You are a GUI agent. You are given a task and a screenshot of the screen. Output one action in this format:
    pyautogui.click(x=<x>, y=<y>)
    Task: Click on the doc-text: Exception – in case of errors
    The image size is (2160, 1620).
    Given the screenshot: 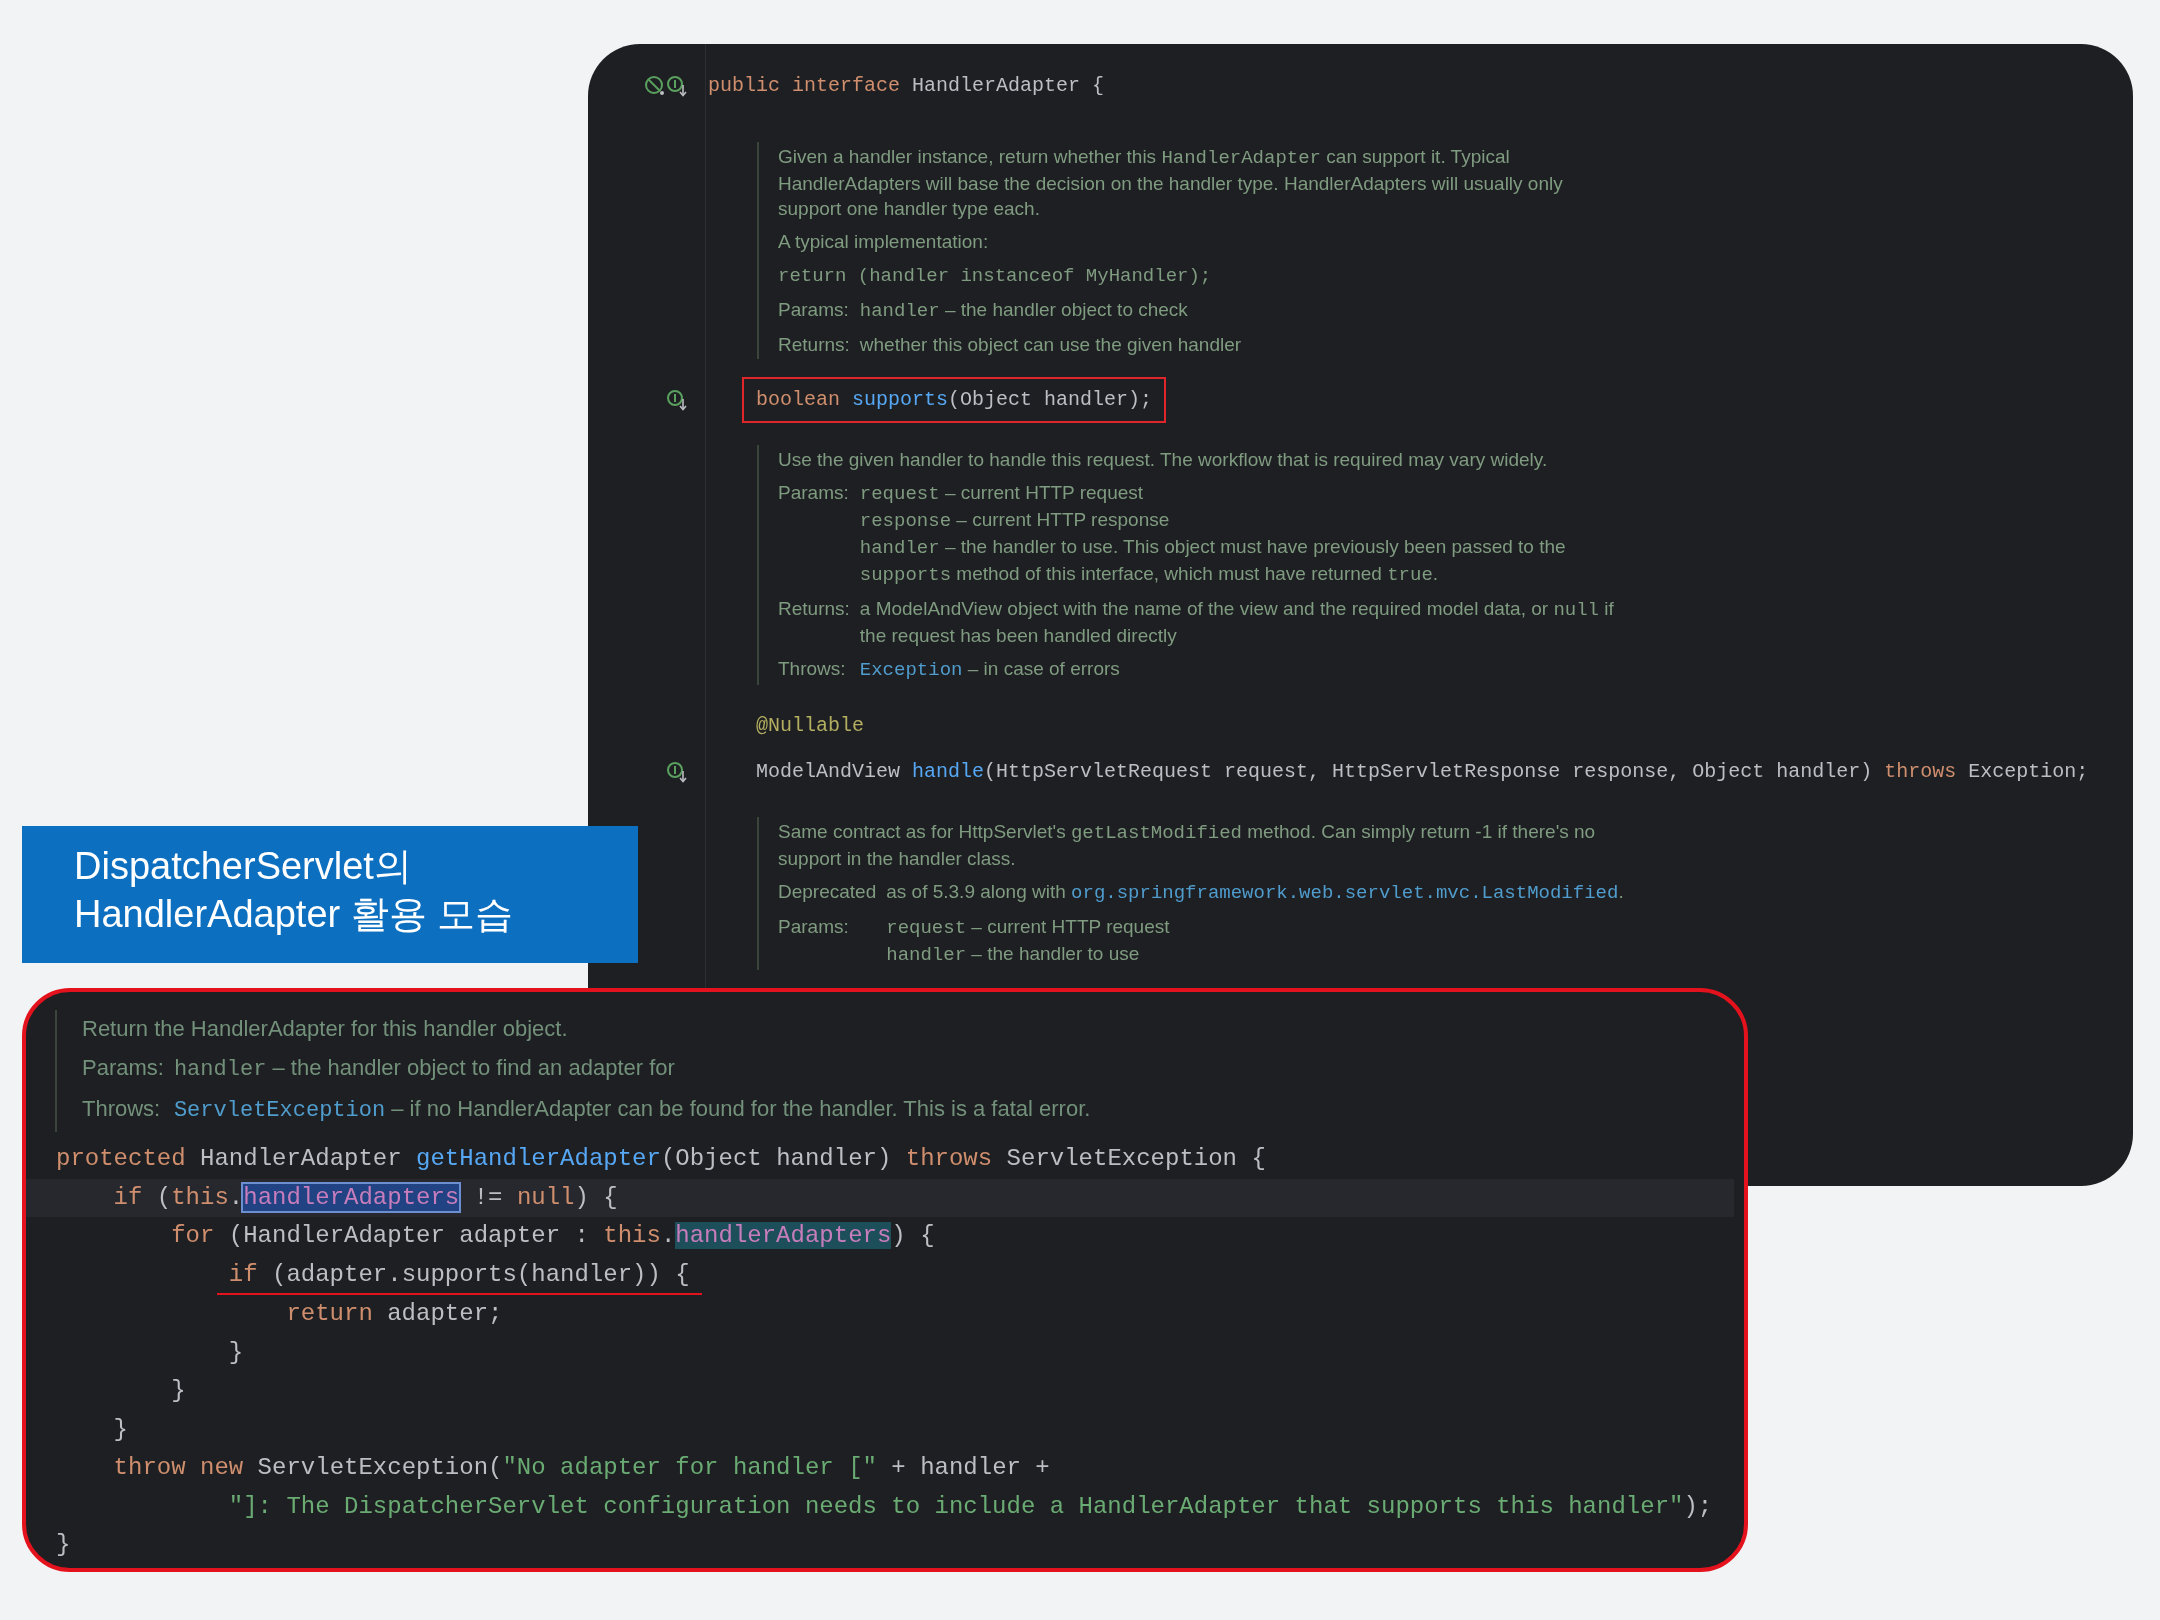 What is the action you would take?
    pyautogui.click(x=990, y=670)
    